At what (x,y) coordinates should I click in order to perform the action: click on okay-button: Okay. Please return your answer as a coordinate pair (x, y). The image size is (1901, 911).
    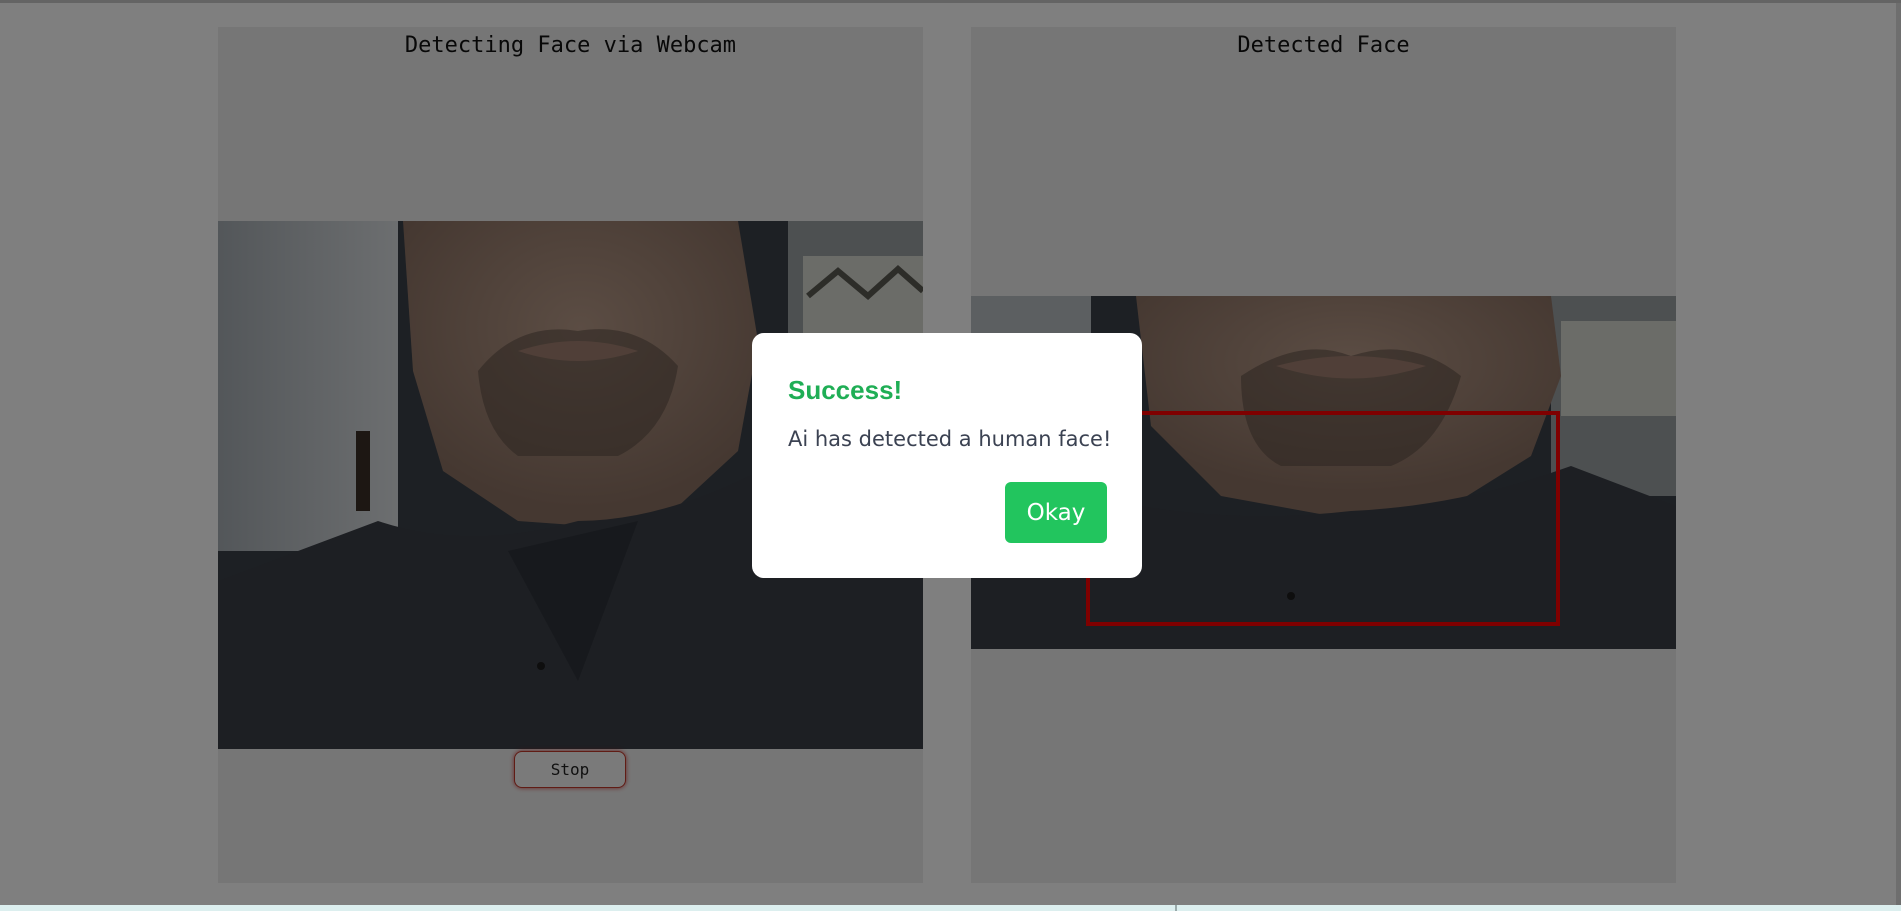
    Looking at the image, I should click on (1056, 512).